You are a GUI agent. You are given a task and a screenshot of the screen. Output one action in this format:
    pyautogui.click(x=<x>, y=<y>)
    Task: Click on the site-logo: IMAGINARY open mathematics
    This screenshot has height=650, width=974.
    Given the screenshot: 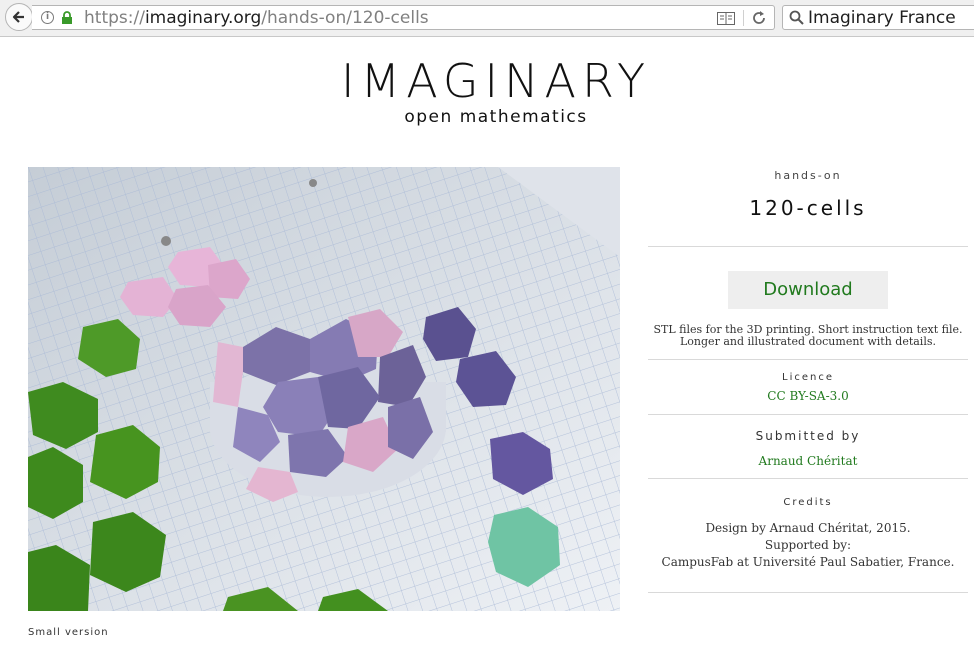 What is the action you would take?
    pyautogui.click(x=487, y=92)
    